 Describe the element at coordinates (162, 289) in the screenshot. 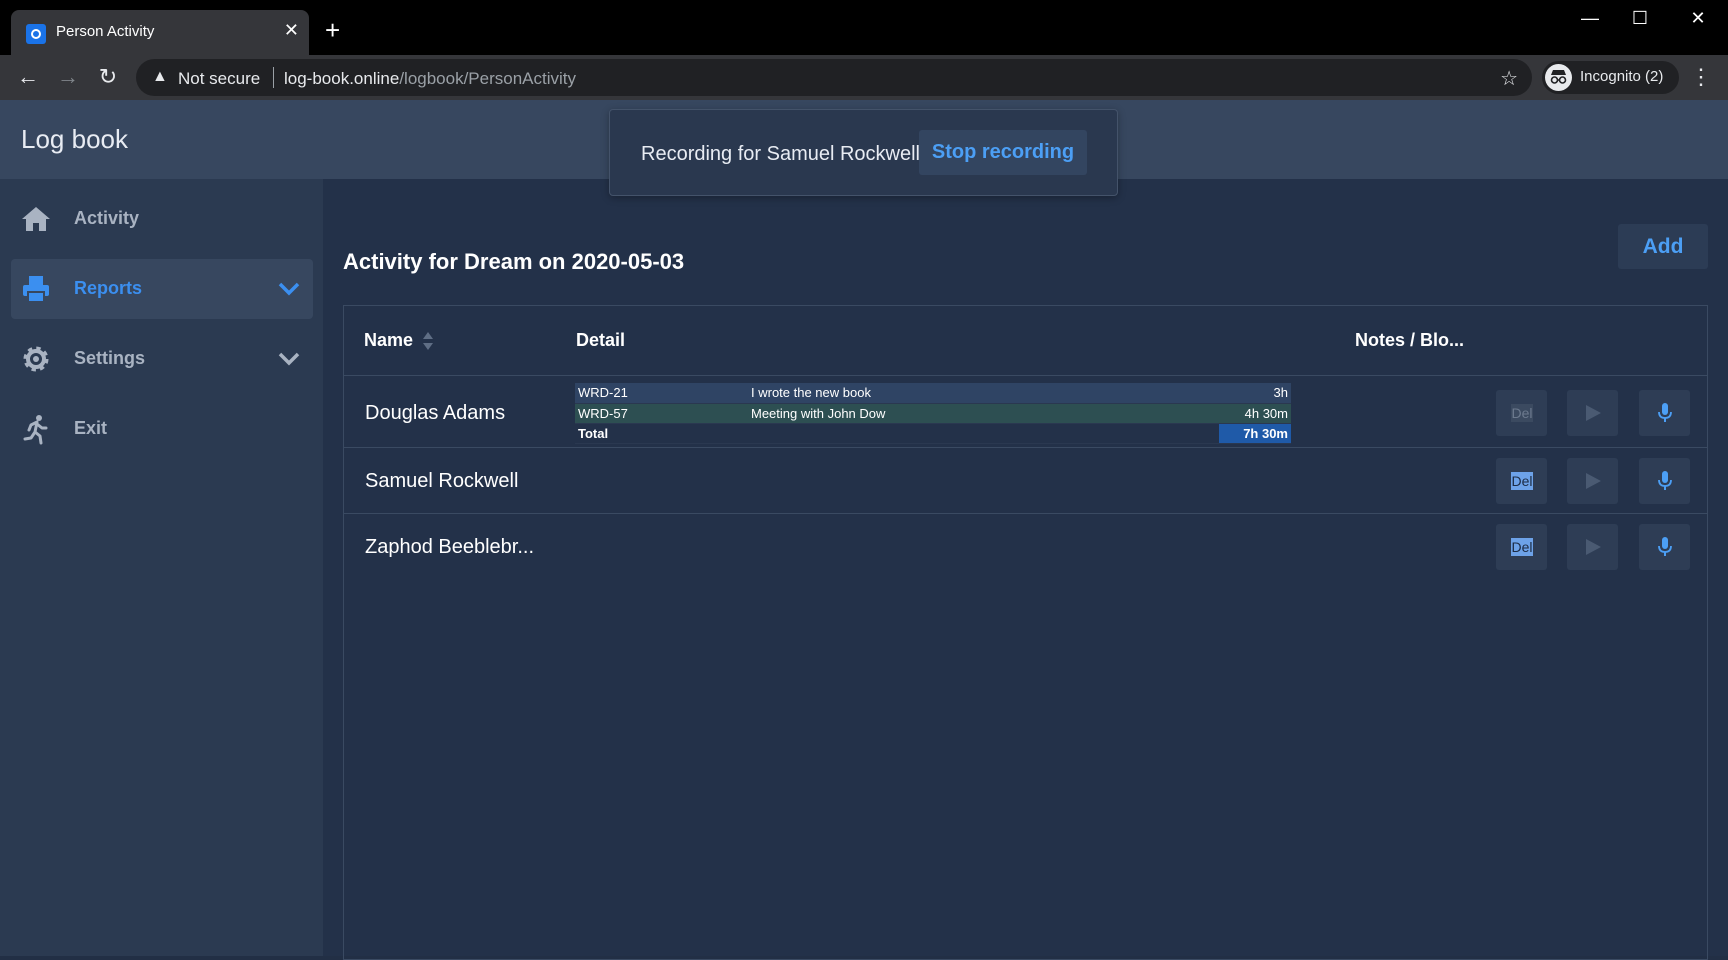

I see `sidebar-item-reports: Reports` at that location.